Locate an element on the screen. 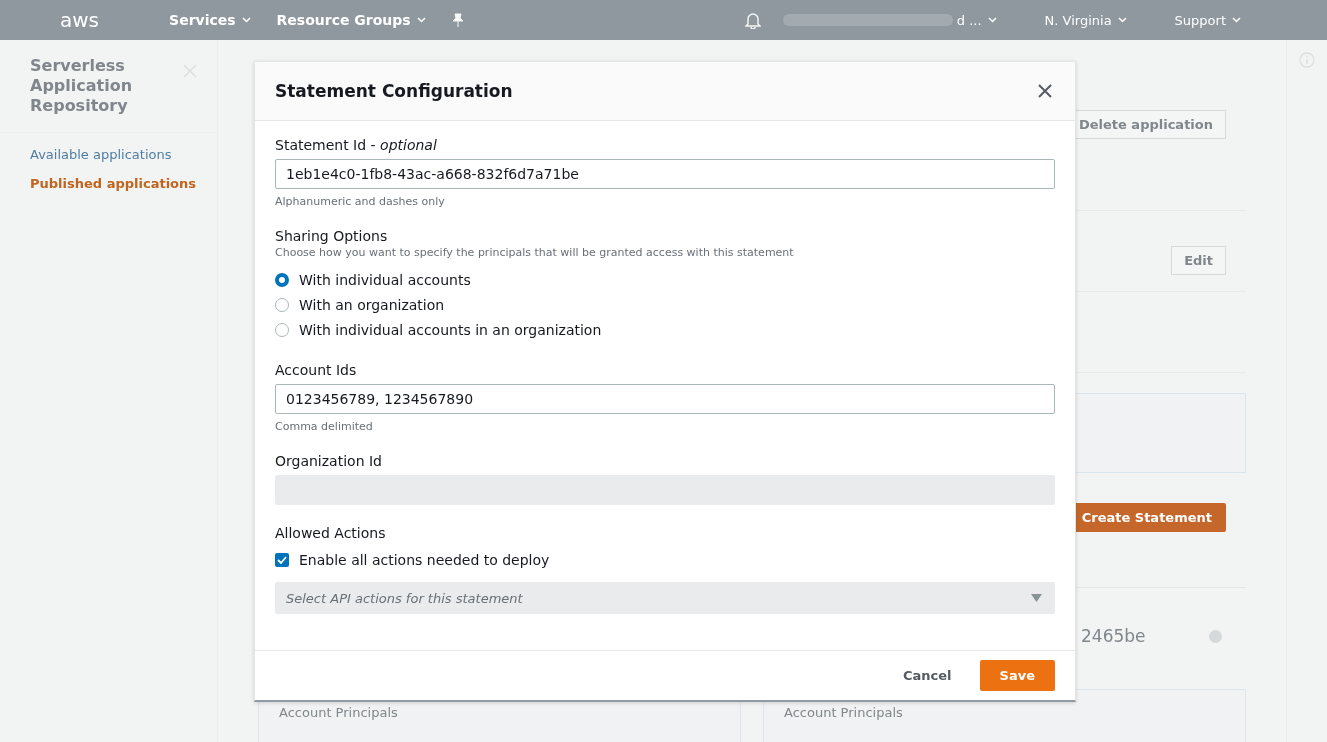 The width and height of the screenshot is (1327, 742). edit-button: Edit is located at coordinates (1198, 260).